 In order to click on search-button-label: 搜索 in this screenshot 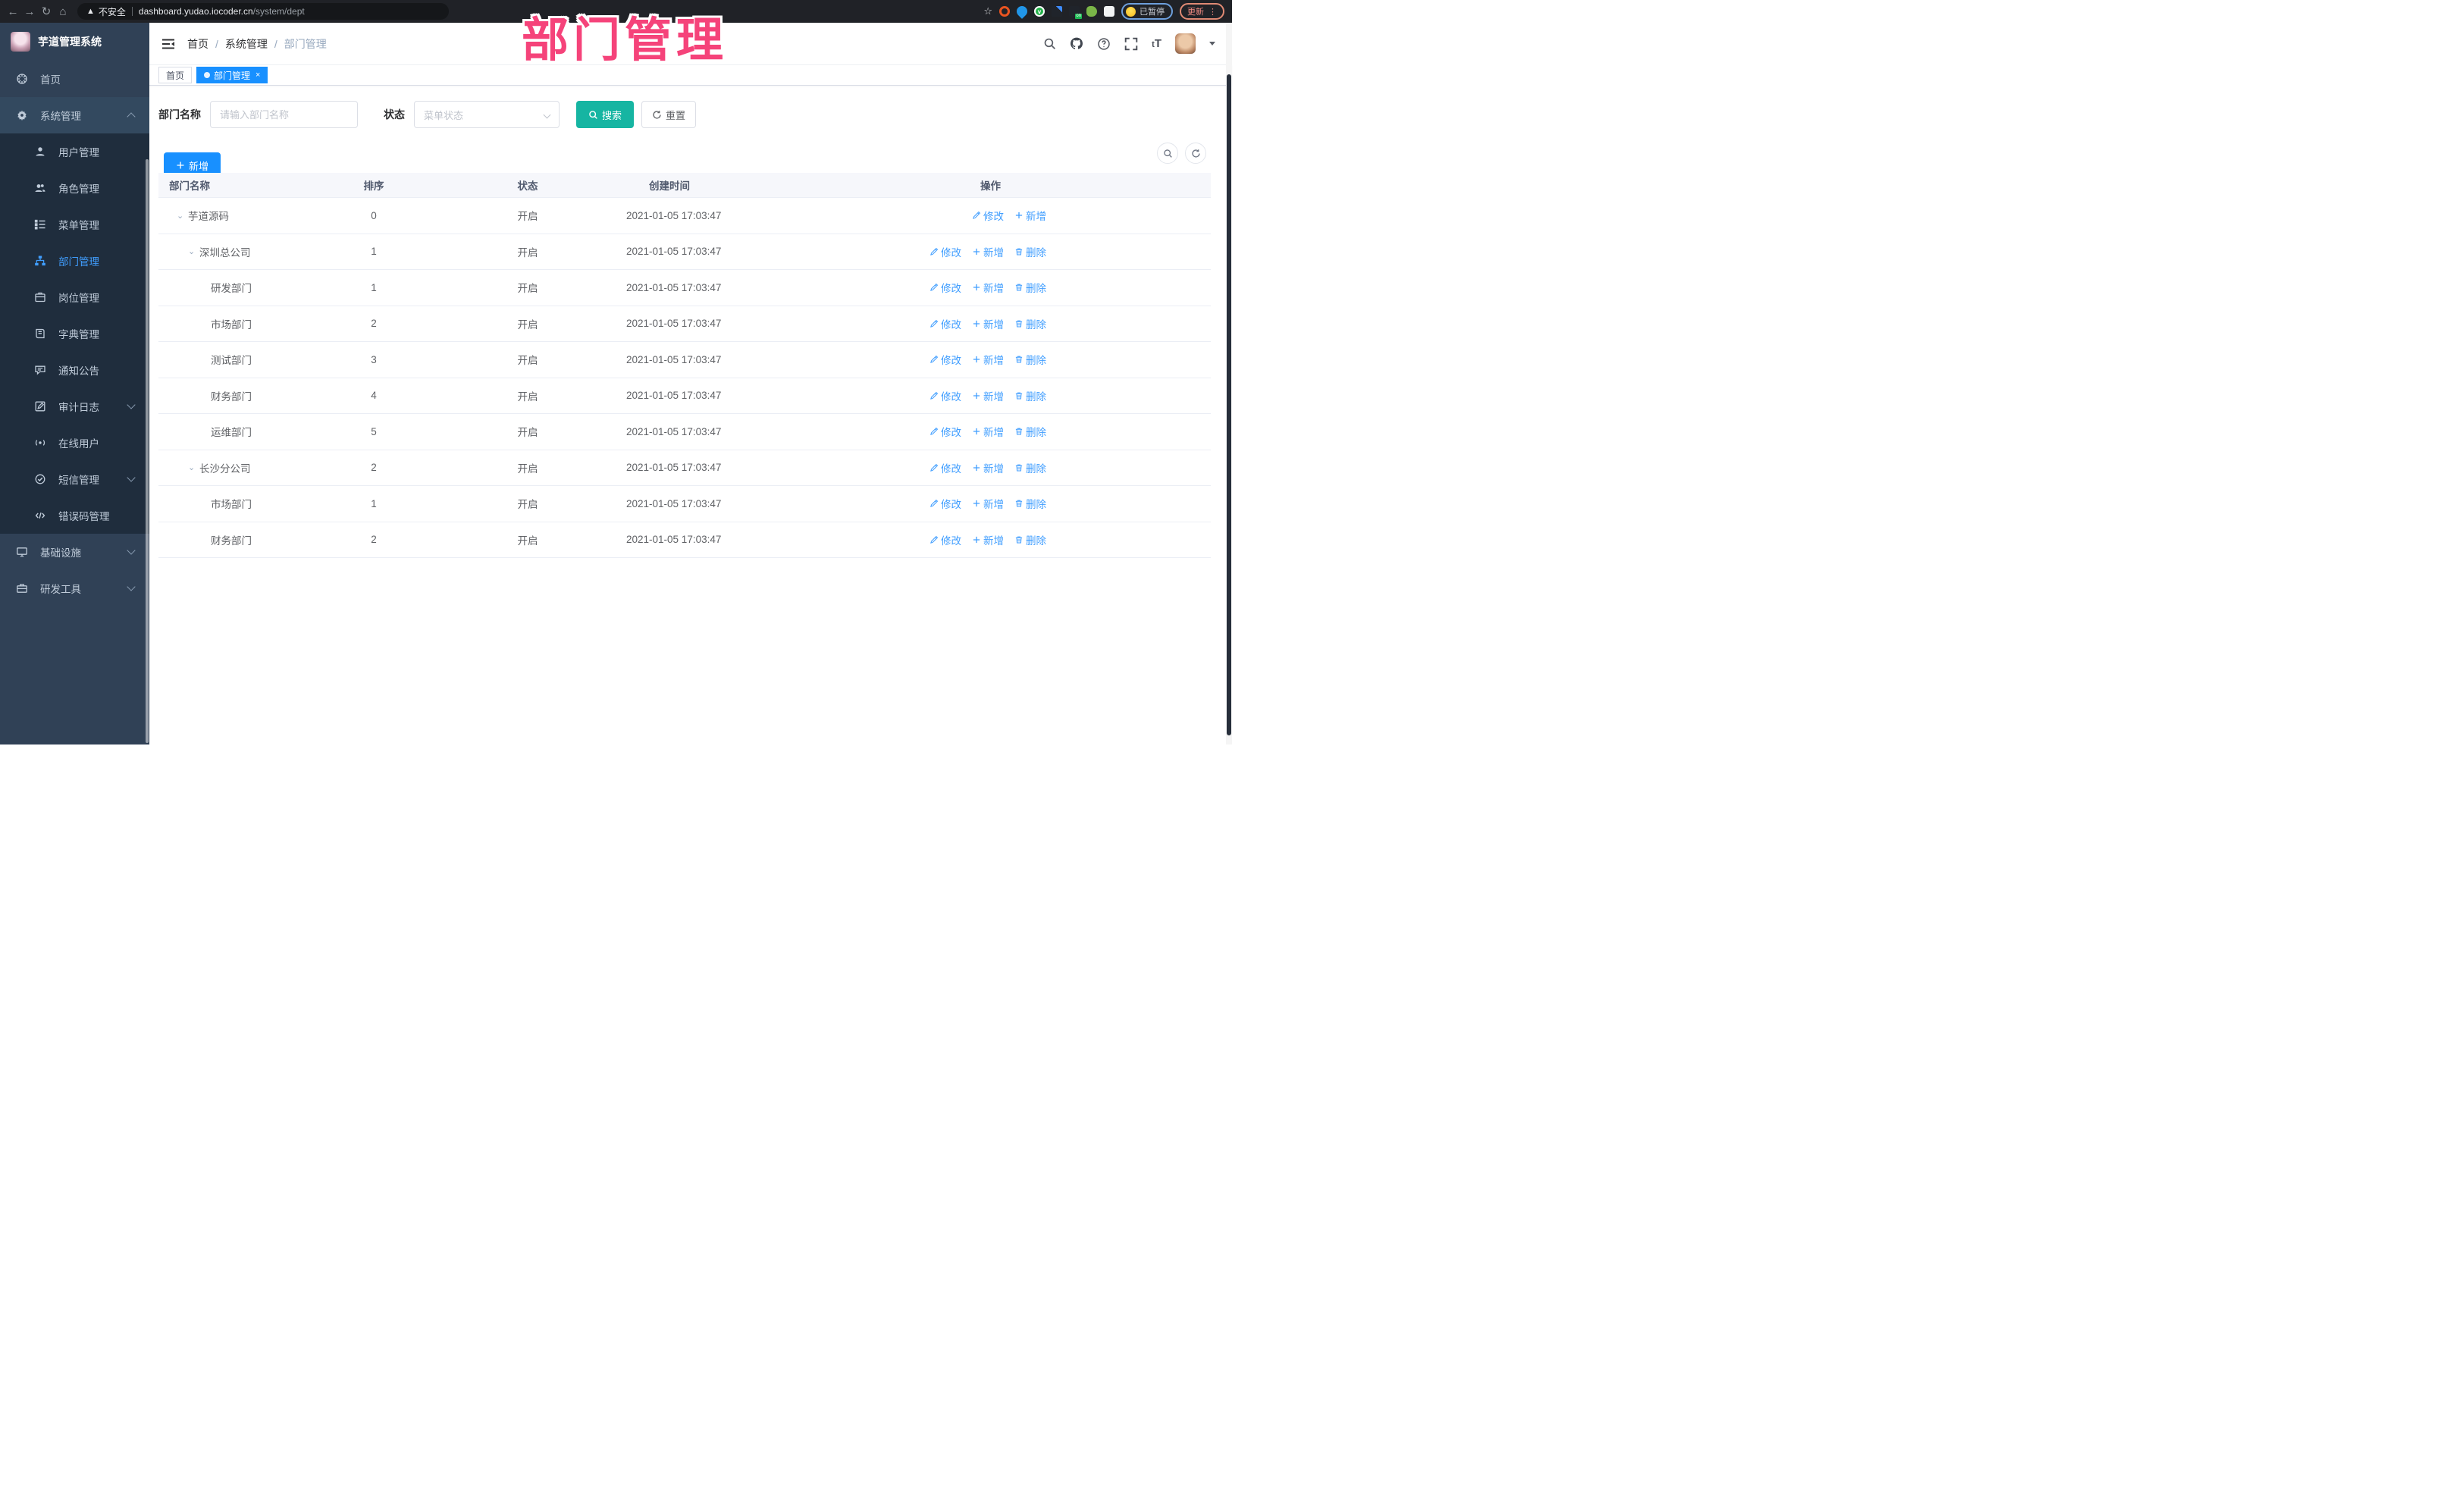, I will do `click(611, 115)`.